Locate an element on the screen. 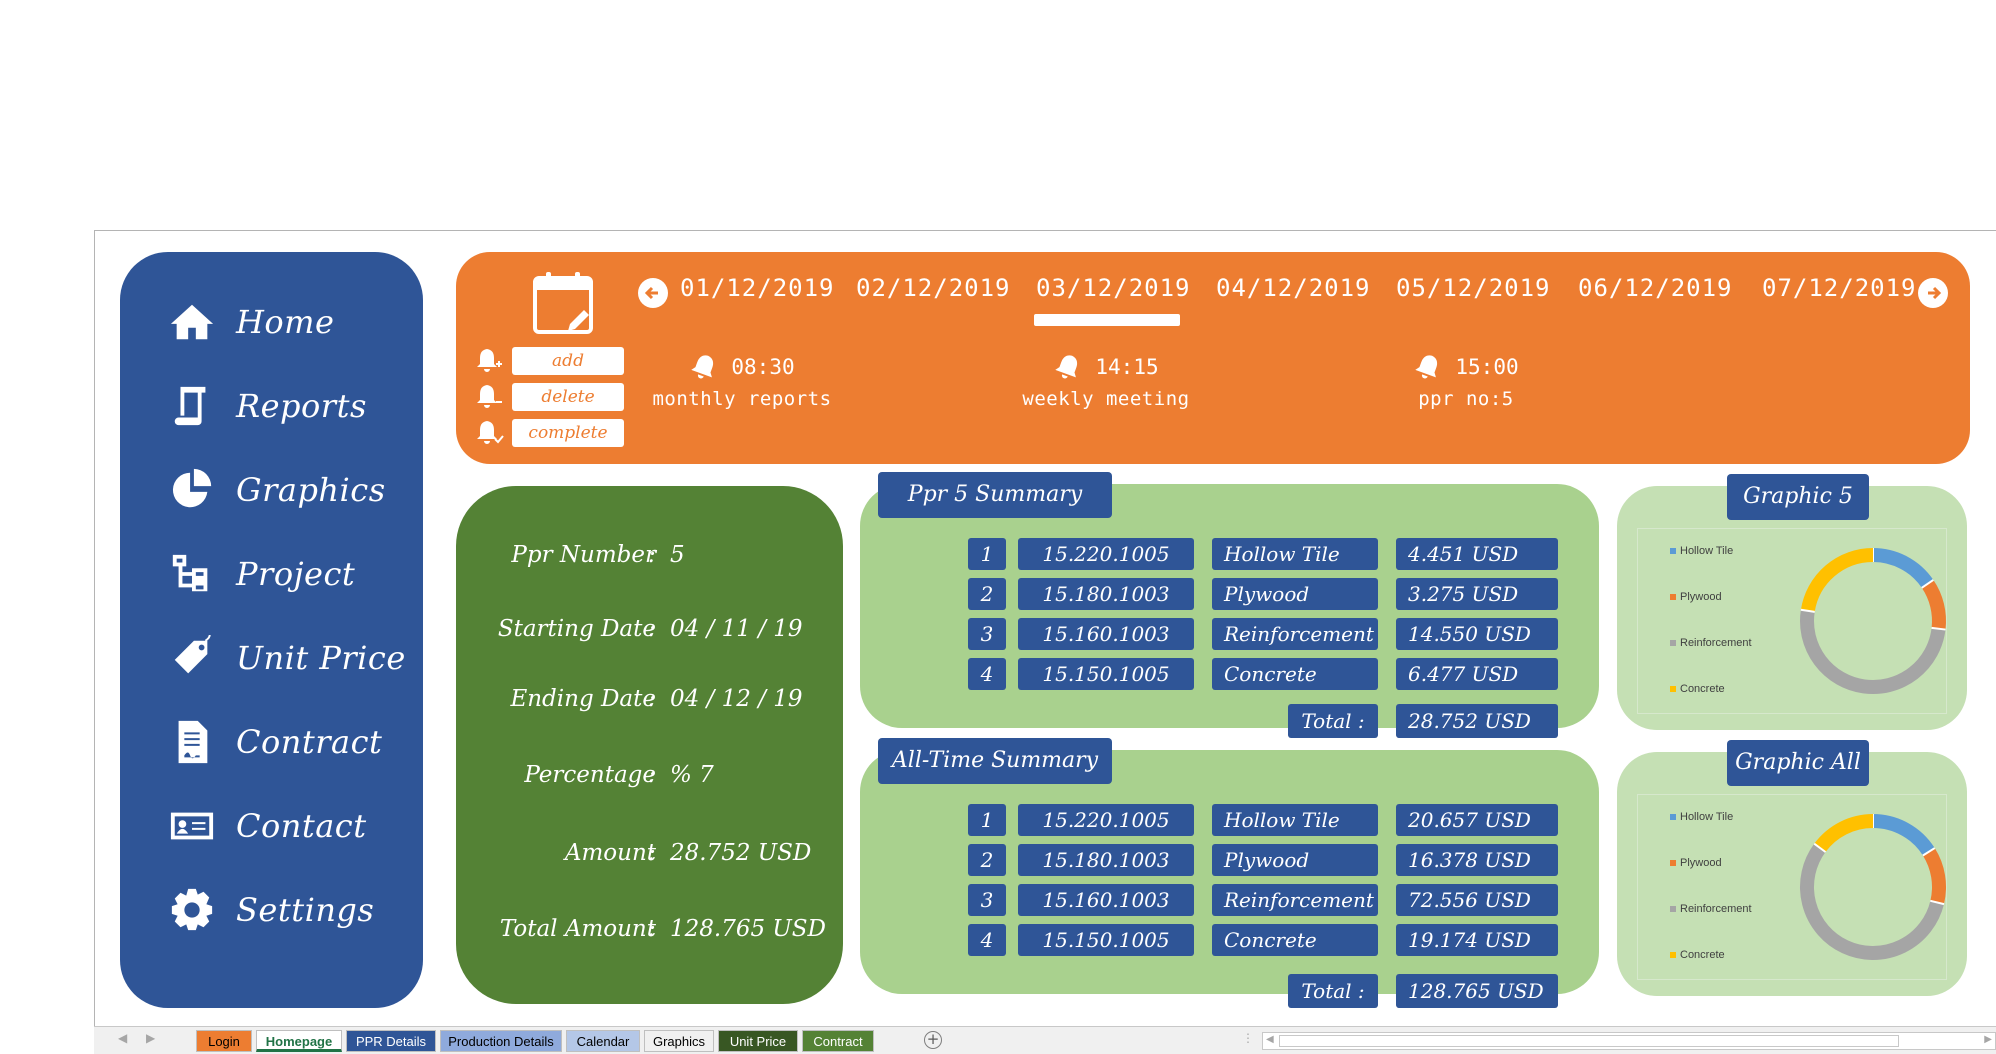 This screenshot has width=1996, height=1054. amount-cell: 20.657 USD is located at coordinates (1477, 820).